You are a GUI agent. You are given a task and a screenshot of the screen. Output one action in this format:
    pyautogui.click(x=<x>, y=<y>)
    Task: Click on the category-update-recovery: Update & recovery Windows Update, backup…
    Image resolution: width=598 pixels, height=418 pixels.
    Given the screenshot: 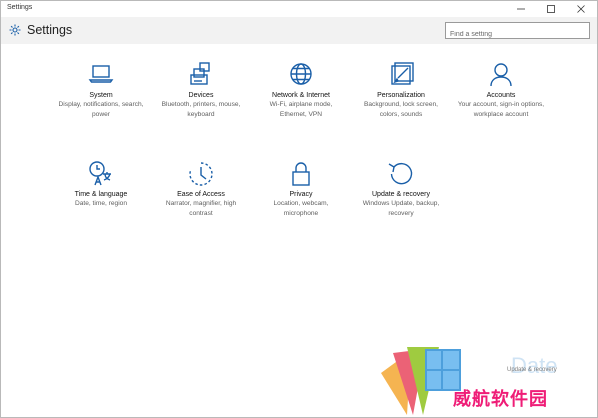 What is the action you would take?
    pyautogui.click(x=401, y=188)
    